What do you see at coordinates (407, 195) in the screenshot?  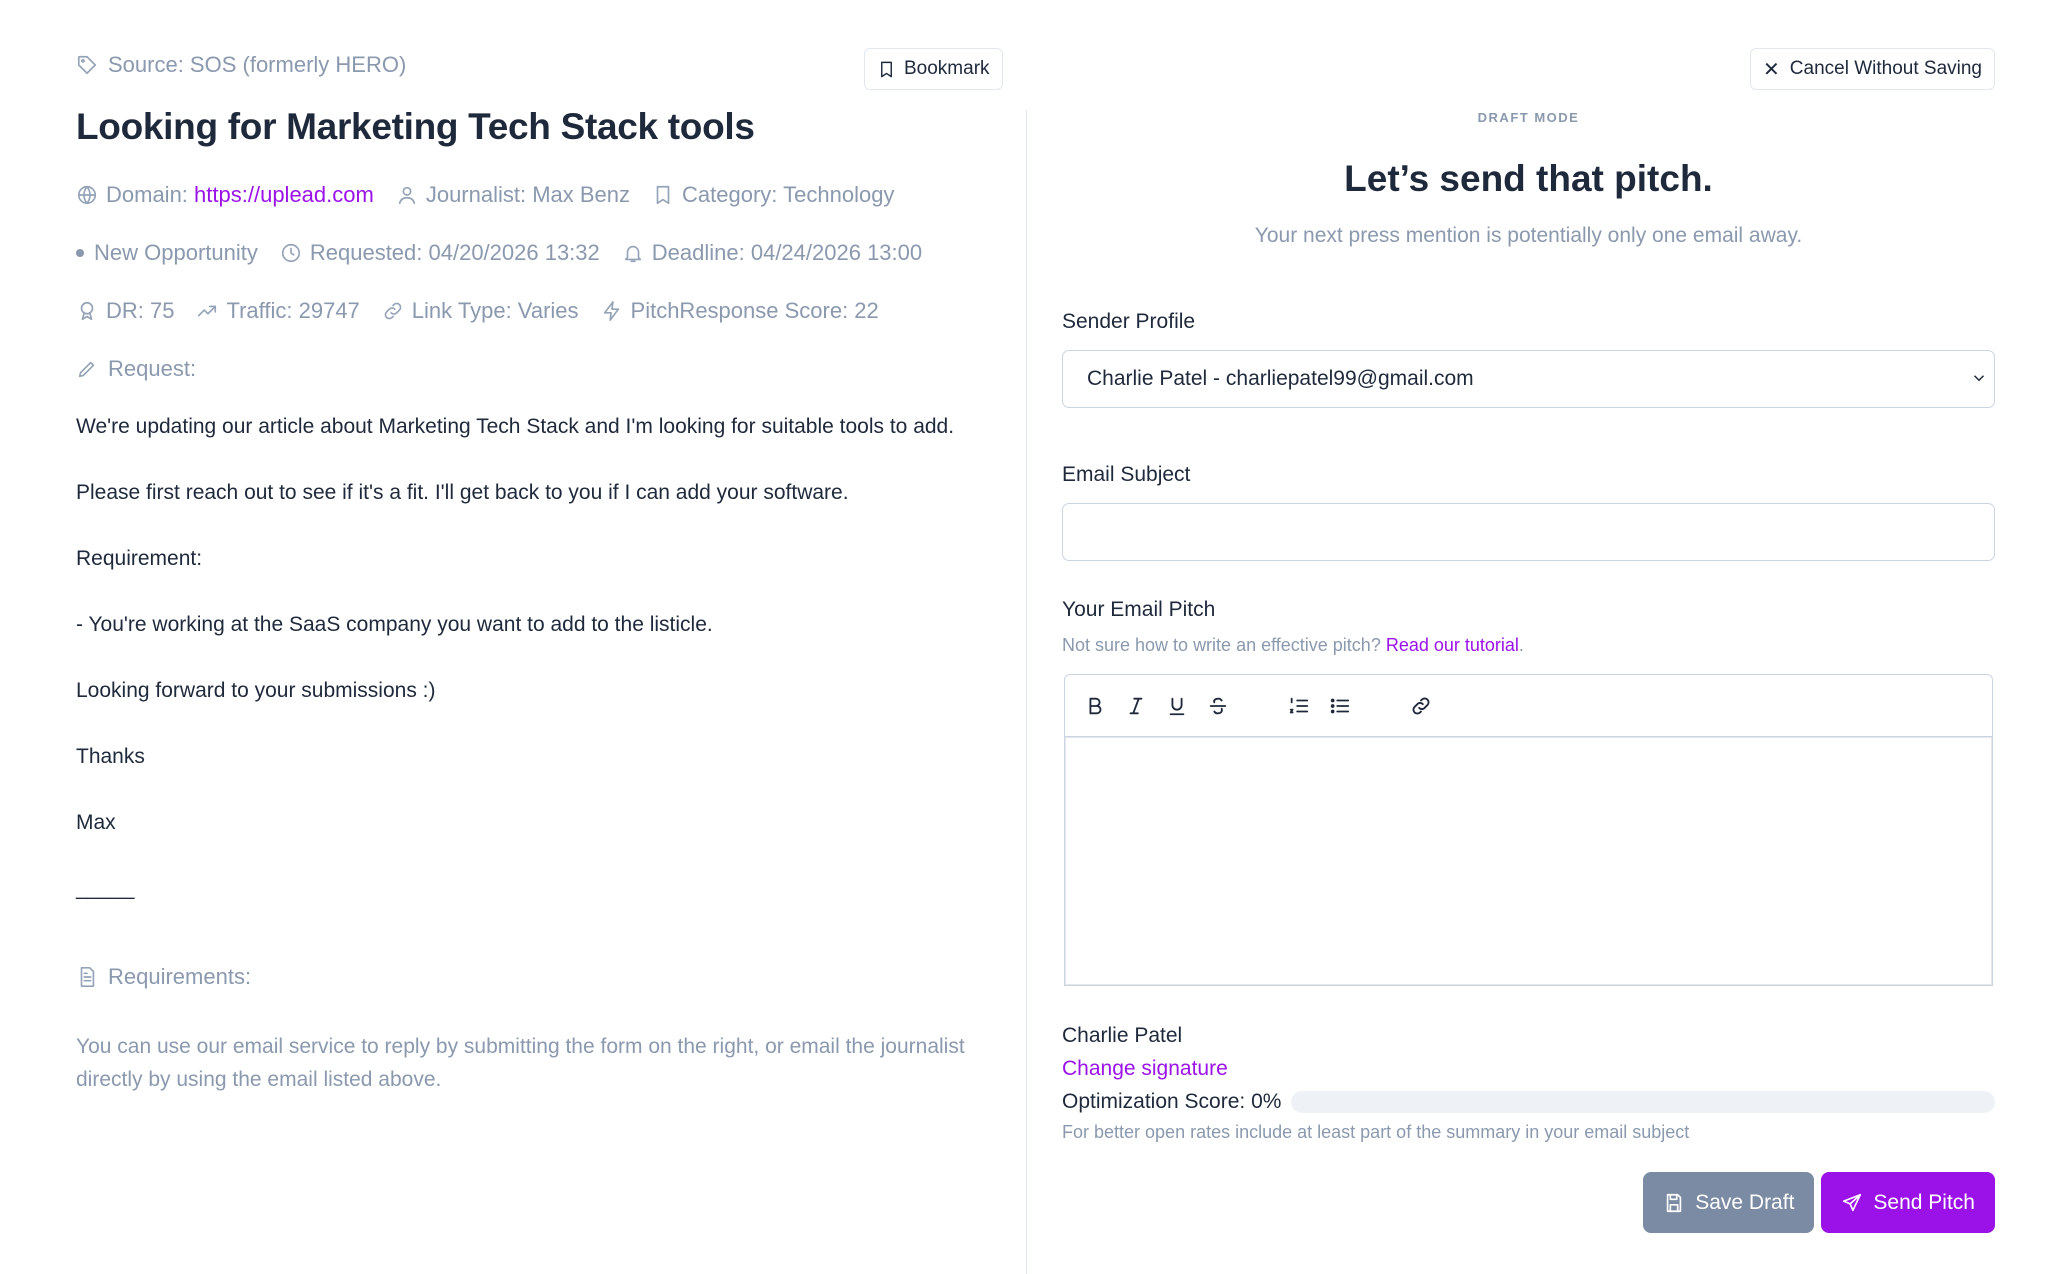 I see `user-icon` at bounding box center [407, 195].